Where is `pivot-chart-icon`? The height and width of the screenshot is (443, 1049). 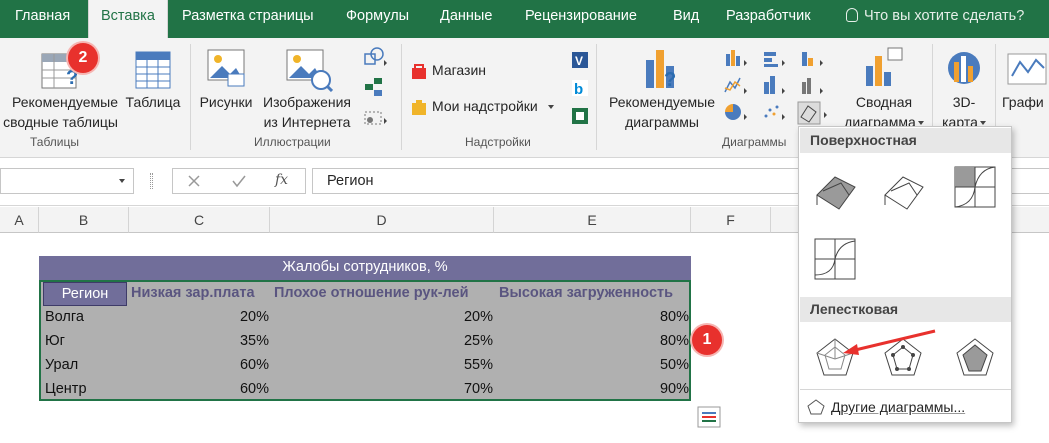
pivot-chart-icon is located at coordinates (884, 69).